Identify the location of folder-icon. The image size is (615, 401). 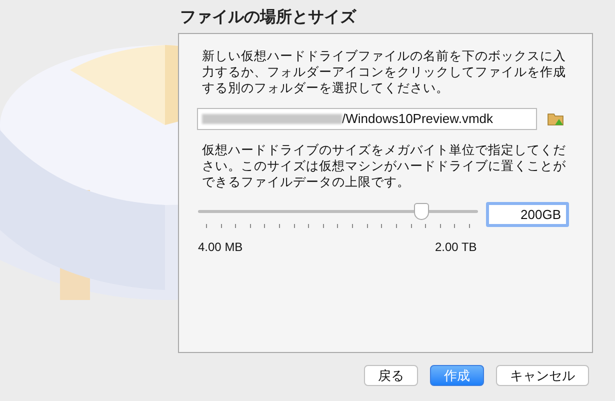
(556, 119).